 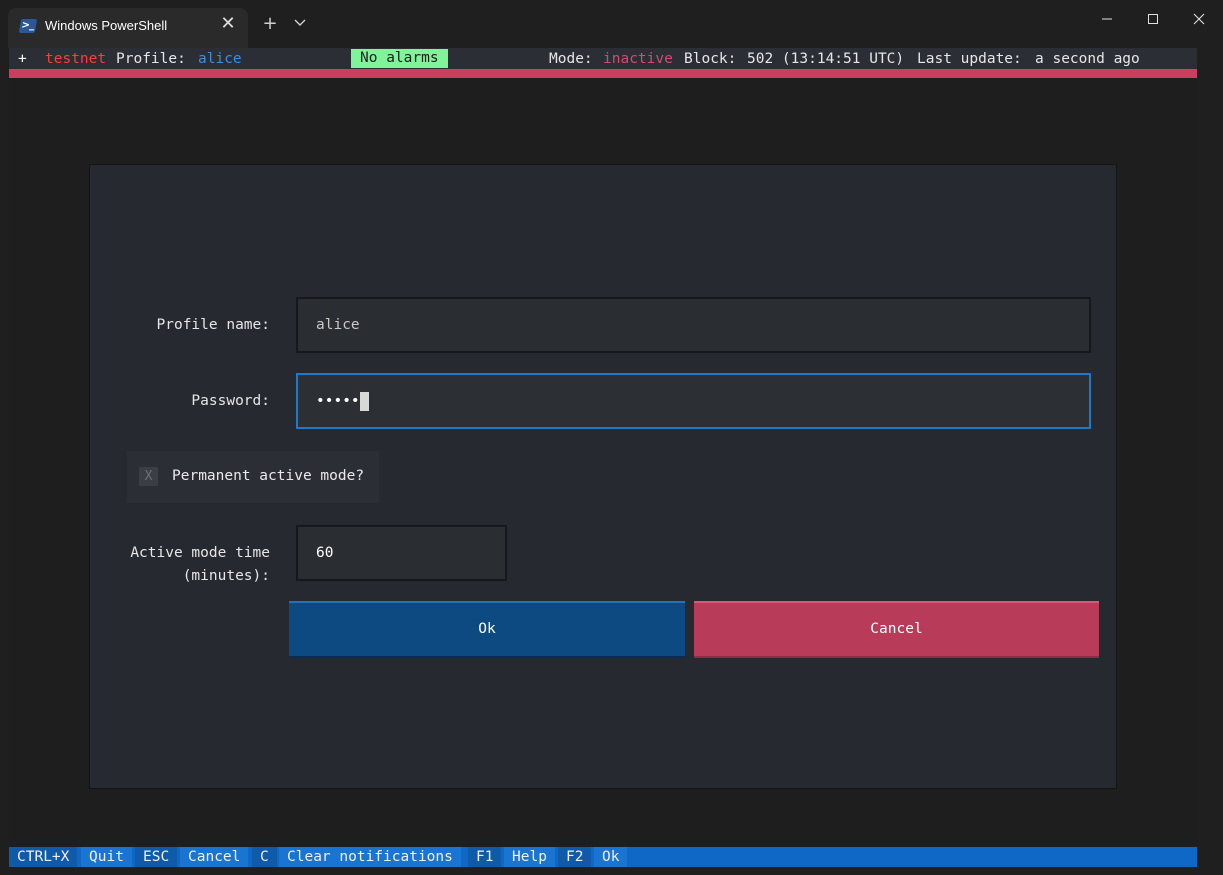 I want to click on tab-windows-powershell: >_ Windows PowerShell ✕, so click(x=128, y=28).